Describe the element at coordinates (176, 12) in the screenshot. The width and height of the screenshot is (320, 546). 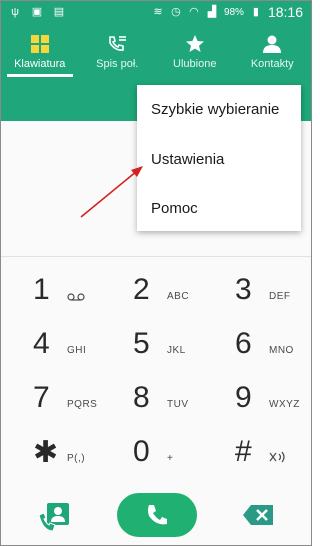
I see `alarm-icon: ◷` at that location.